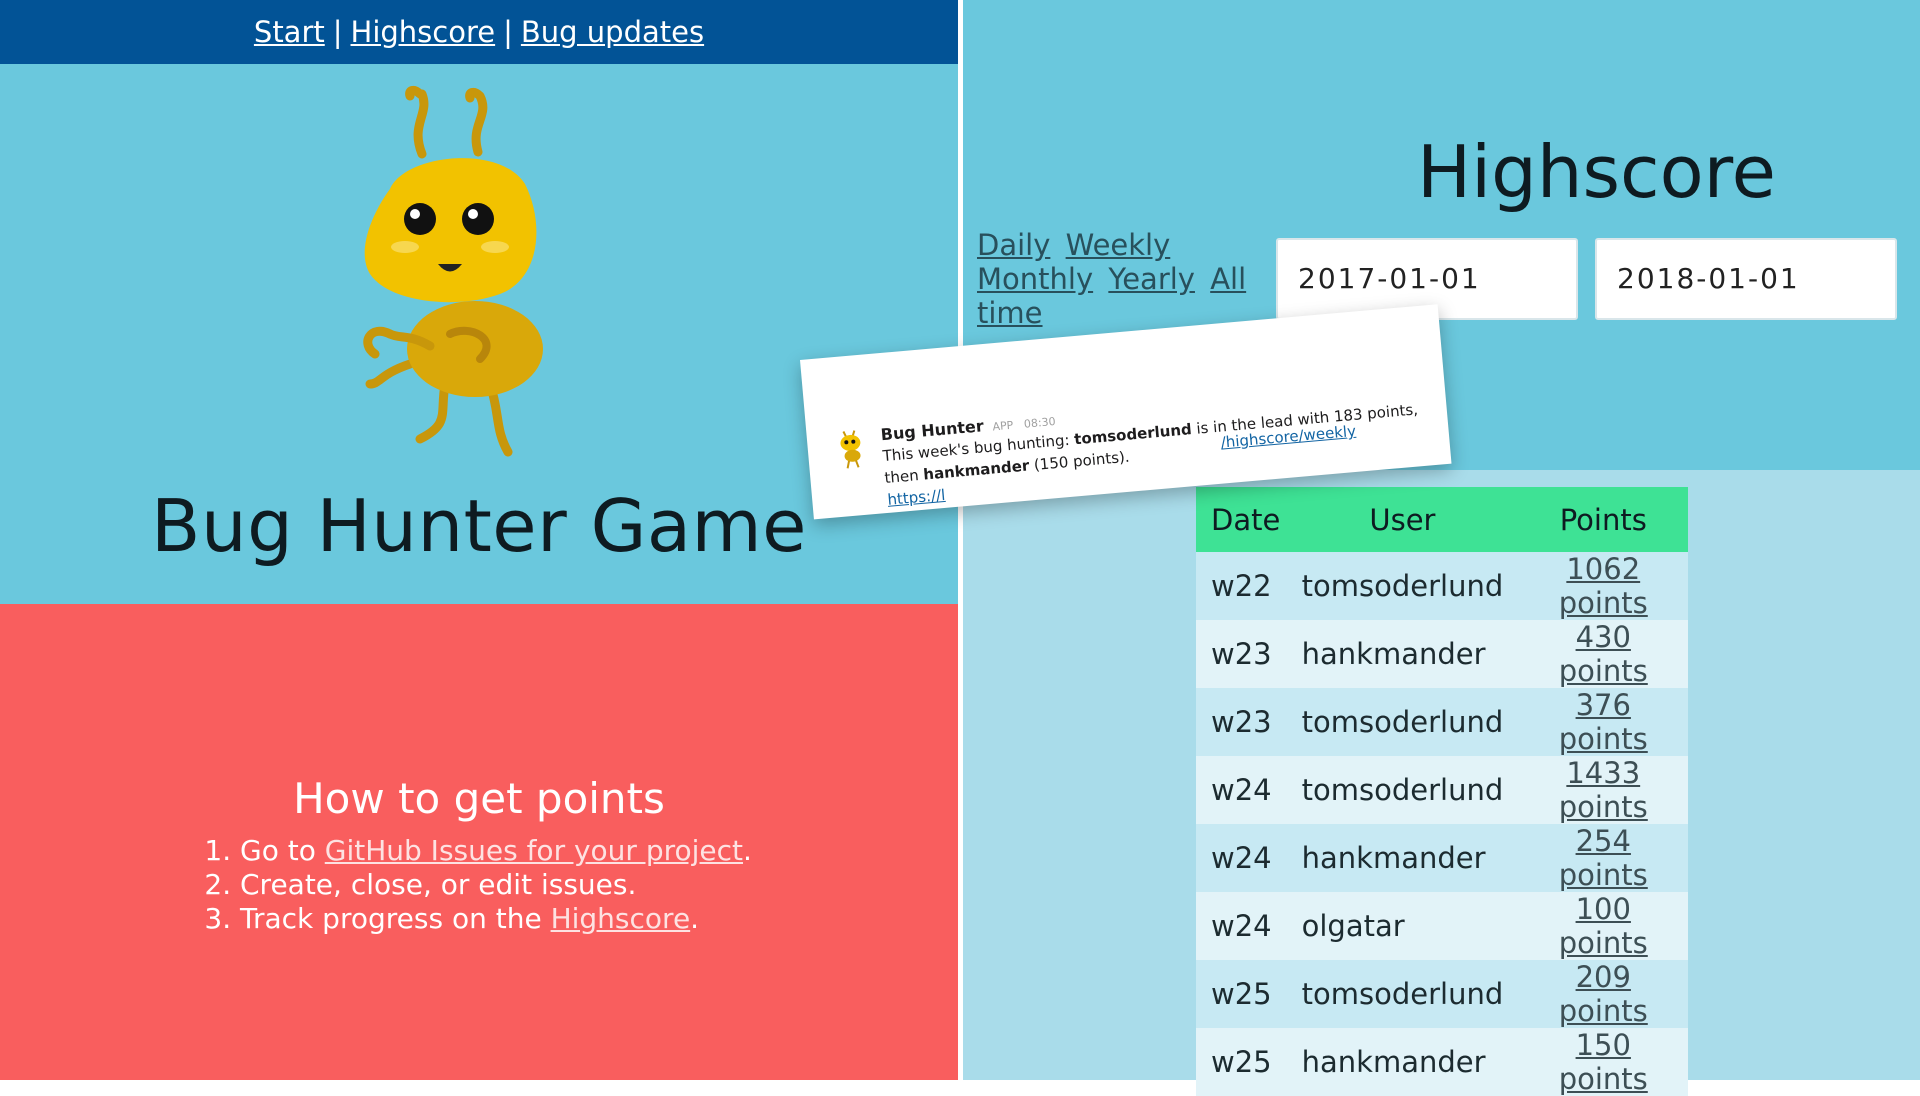  I want to click on step-text: Create, close, or edit issues., so click(438, 884).